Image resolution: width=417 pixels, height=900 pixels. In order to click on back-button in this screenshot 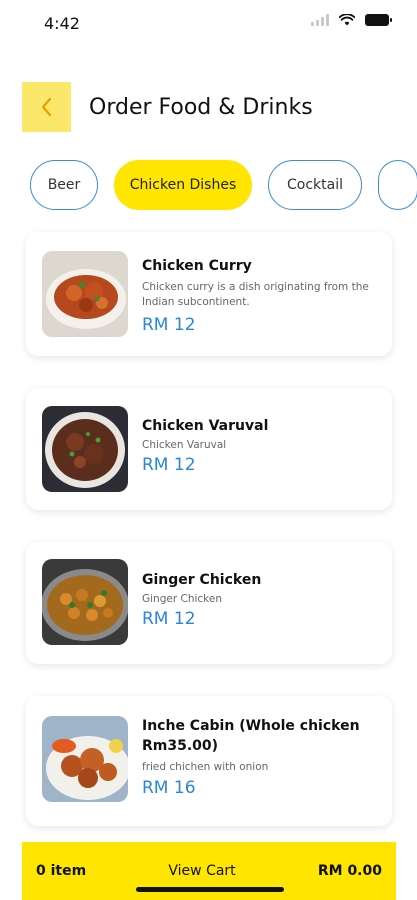, I will do `click(46, 107)`.